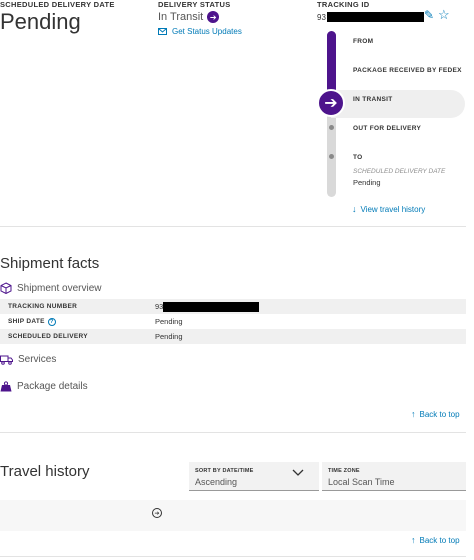 The width and height of the screenshot is (474, 560). I want to click on get-status-updates-label: Get Status Updates, so click(207, 31).